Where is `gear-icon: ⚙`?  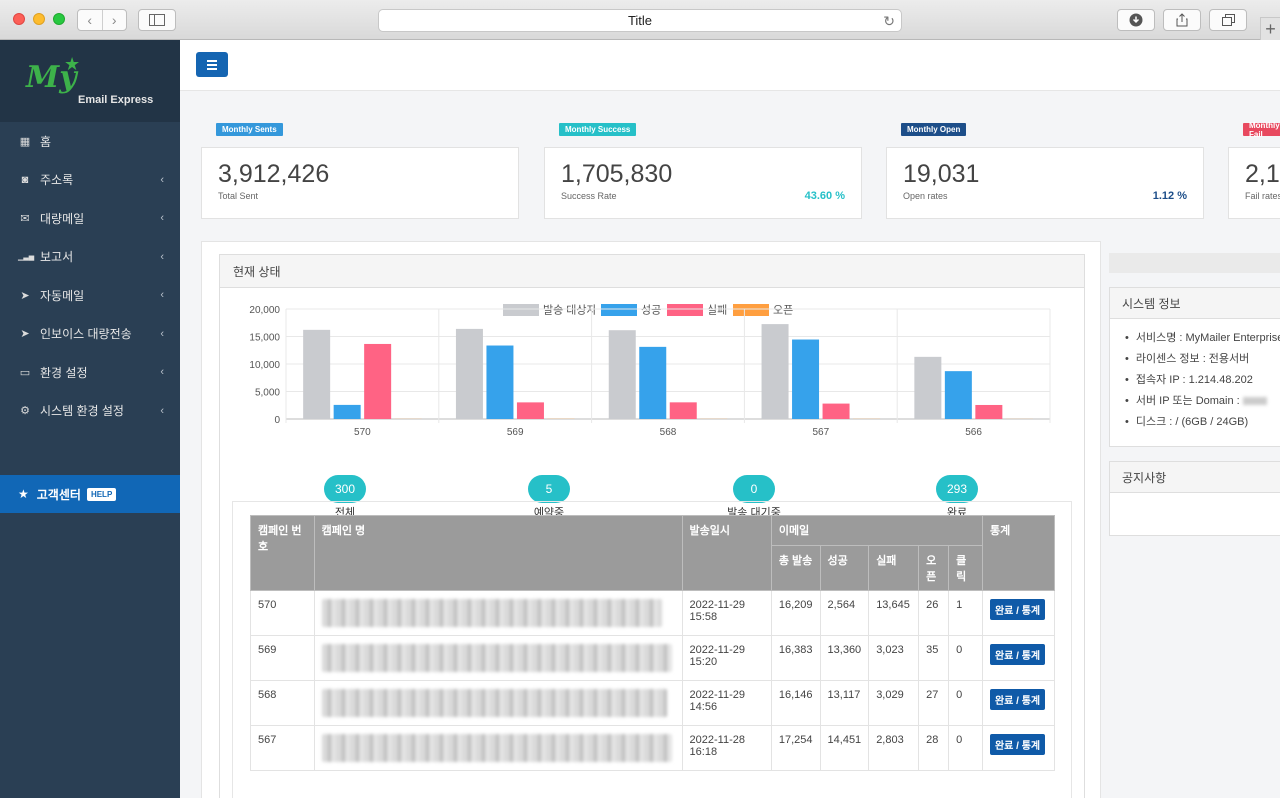 gear-icon: ⚙ is located at coordinates (25, 411).